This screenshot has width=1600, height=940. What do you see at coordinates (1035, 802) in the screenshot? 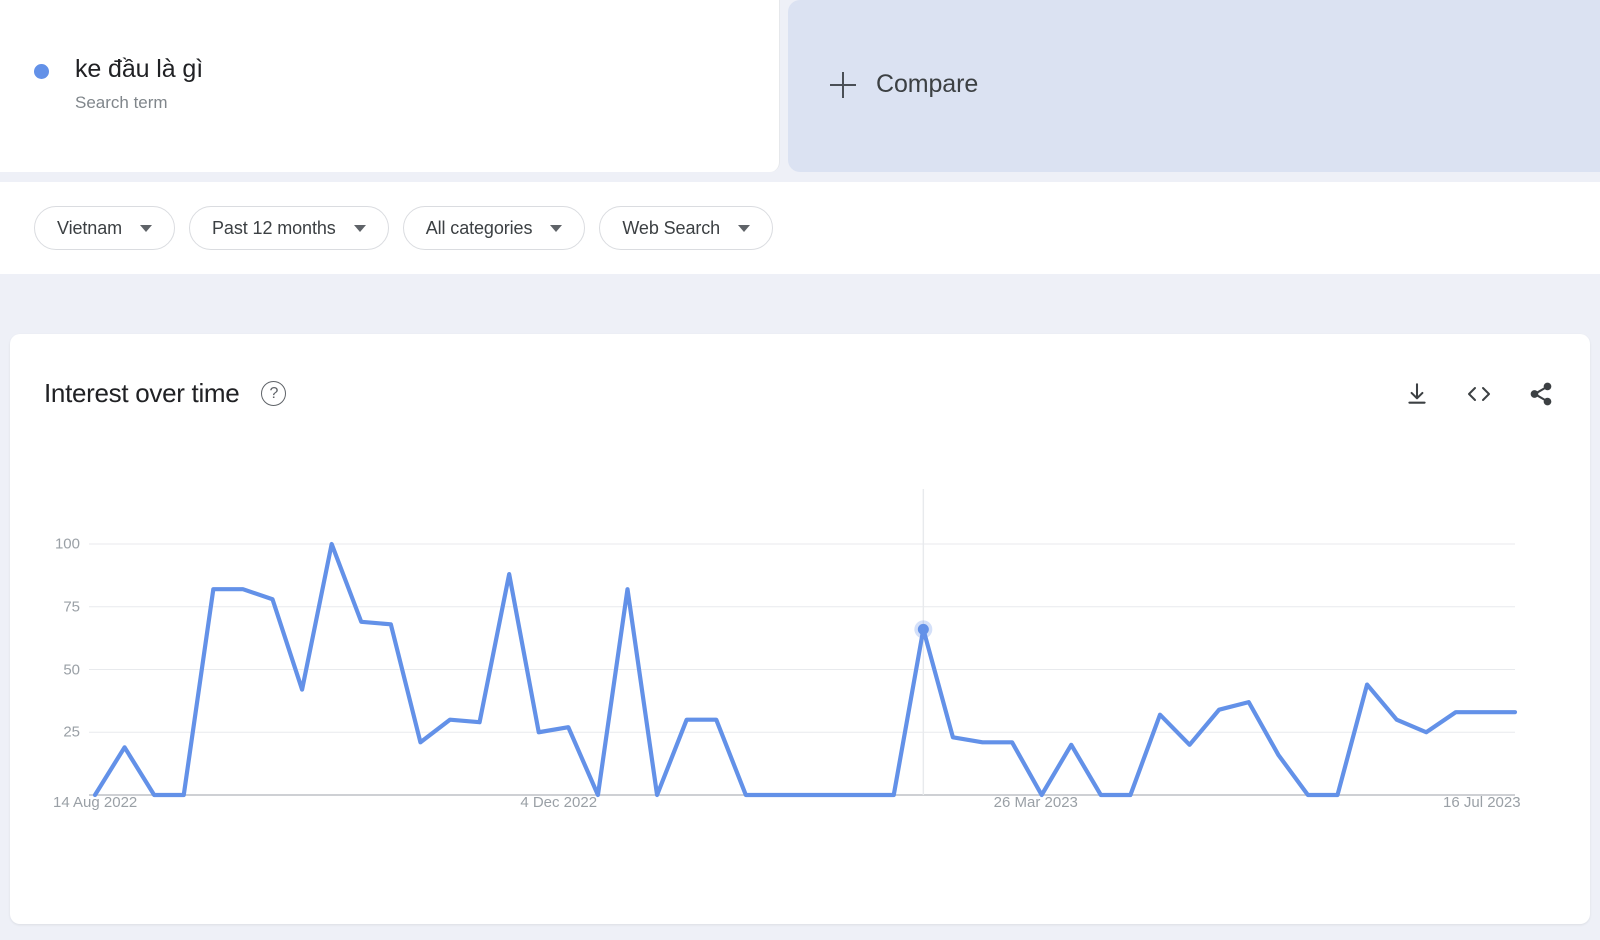
I see `x-axis-tick: 26 Mar 2023` at bounding box center [1035, 802].